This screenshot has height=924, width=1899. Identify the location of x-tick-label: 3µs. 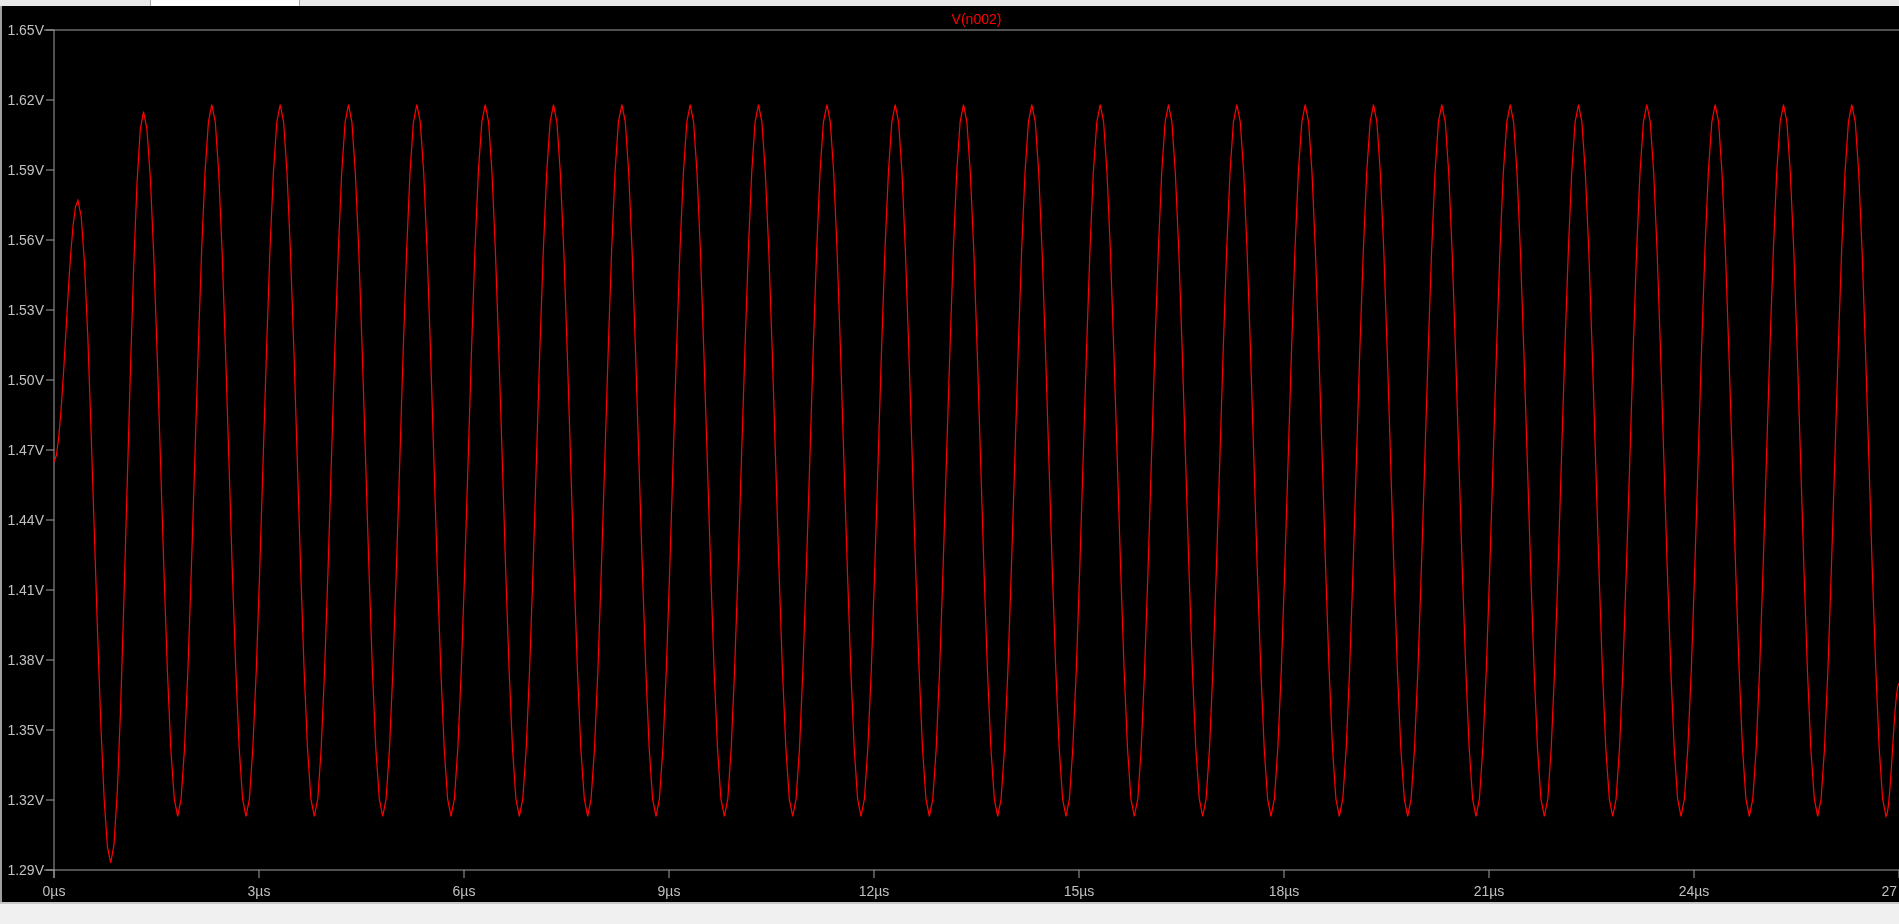
(259, 891).